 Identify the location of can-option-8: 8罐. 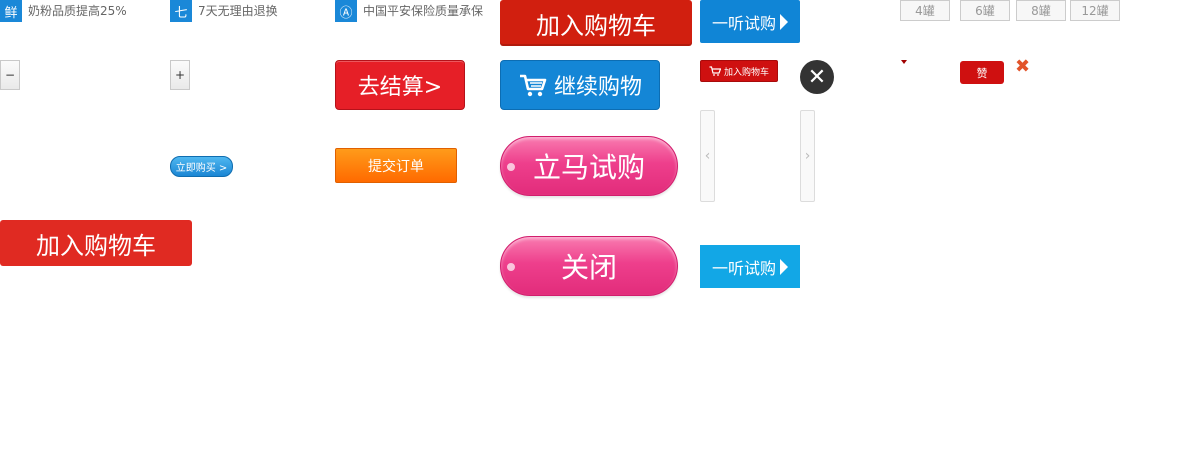
(1041, 10).